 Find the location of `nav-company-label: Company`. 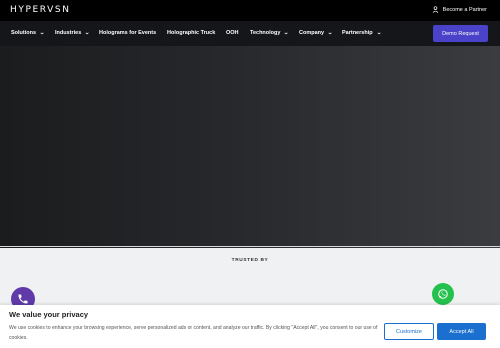

nav-company-label: Company is located at coordinates (312, 33).